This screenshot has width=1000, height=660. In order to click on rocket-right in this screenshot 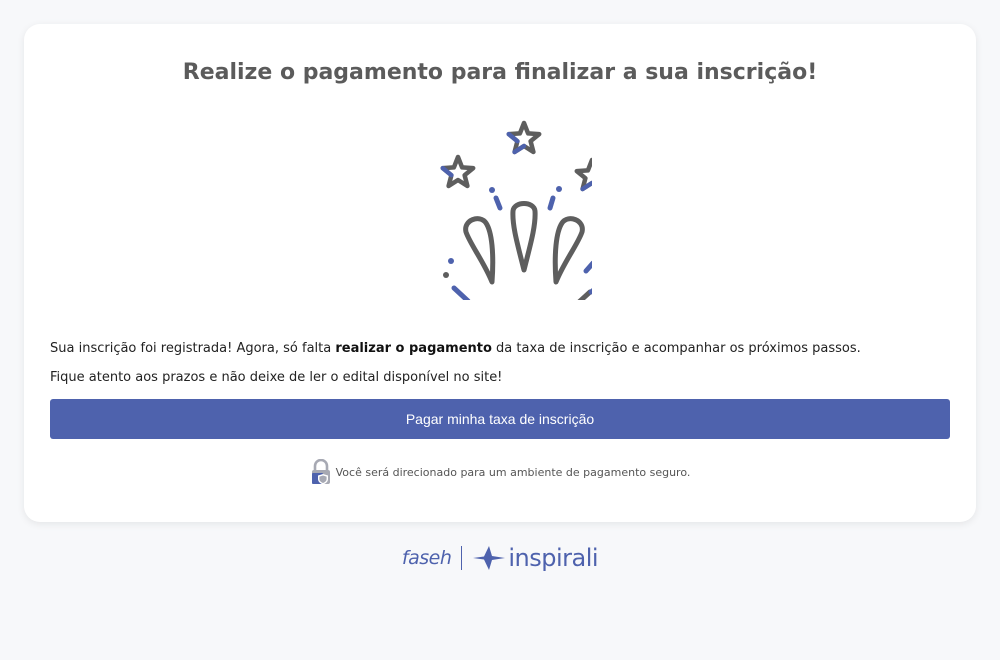, I will do `click(568, 250)`.